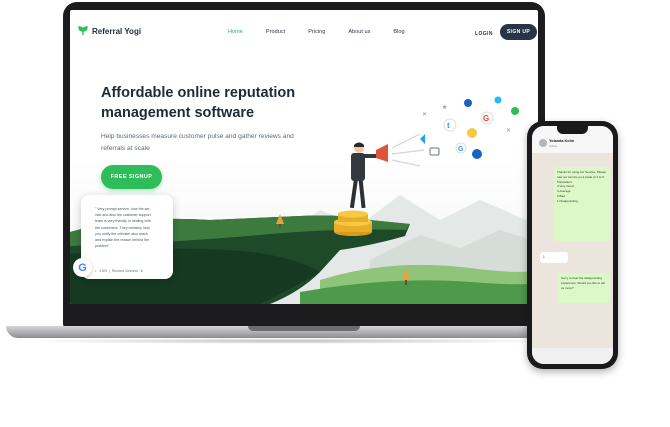 The width and height of the screenshot is (670, 427). What do you see at coordinates (448, 125) in the screenshot?
I see `svg-text: t` at bounding box center [448, 125].